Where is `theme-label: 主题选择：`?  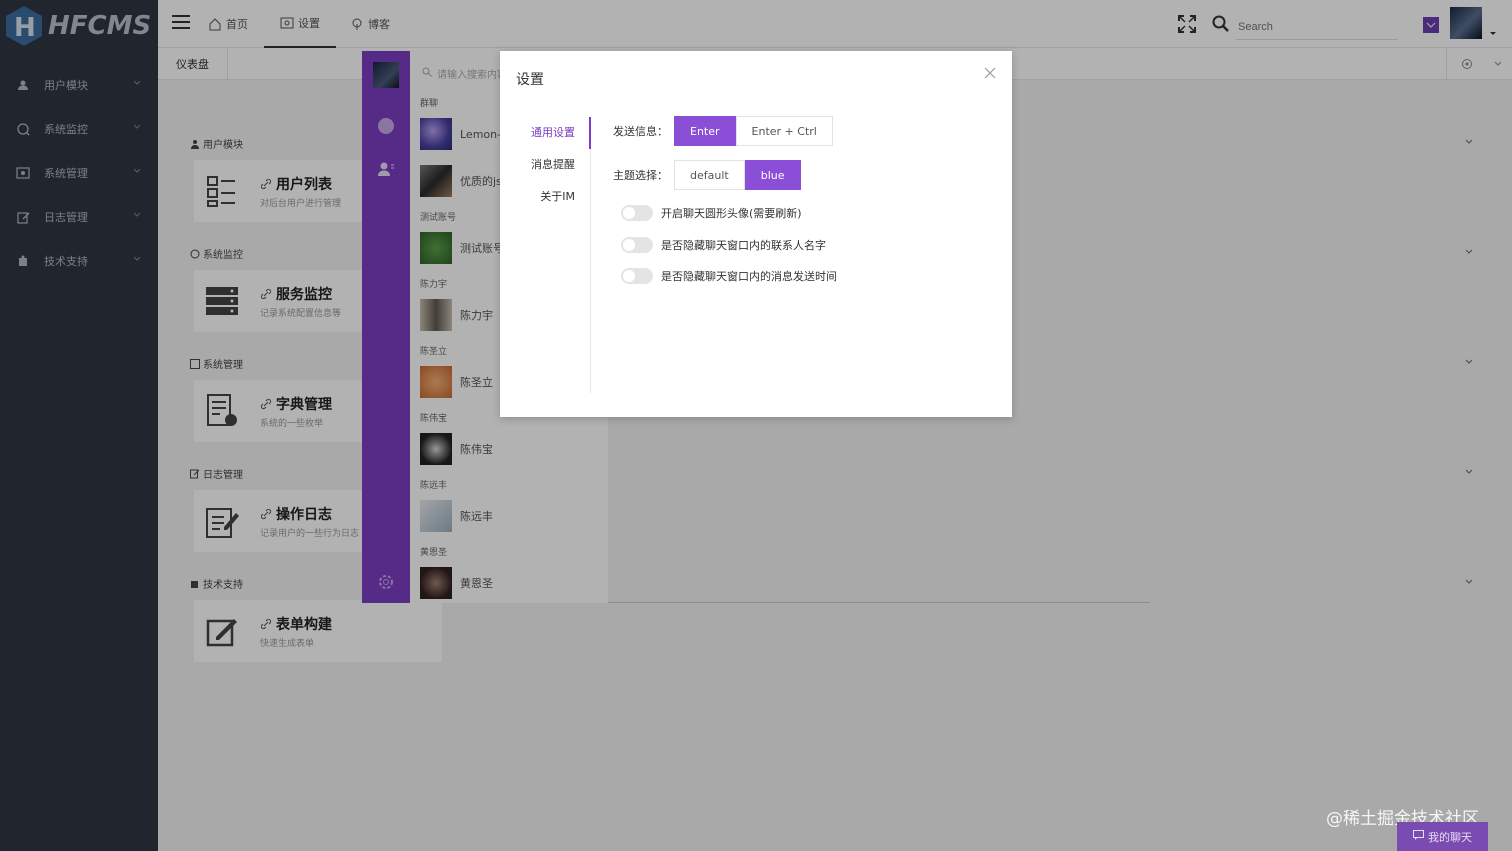
theme-label: 主题选择： is located at coordinates (640, 175).